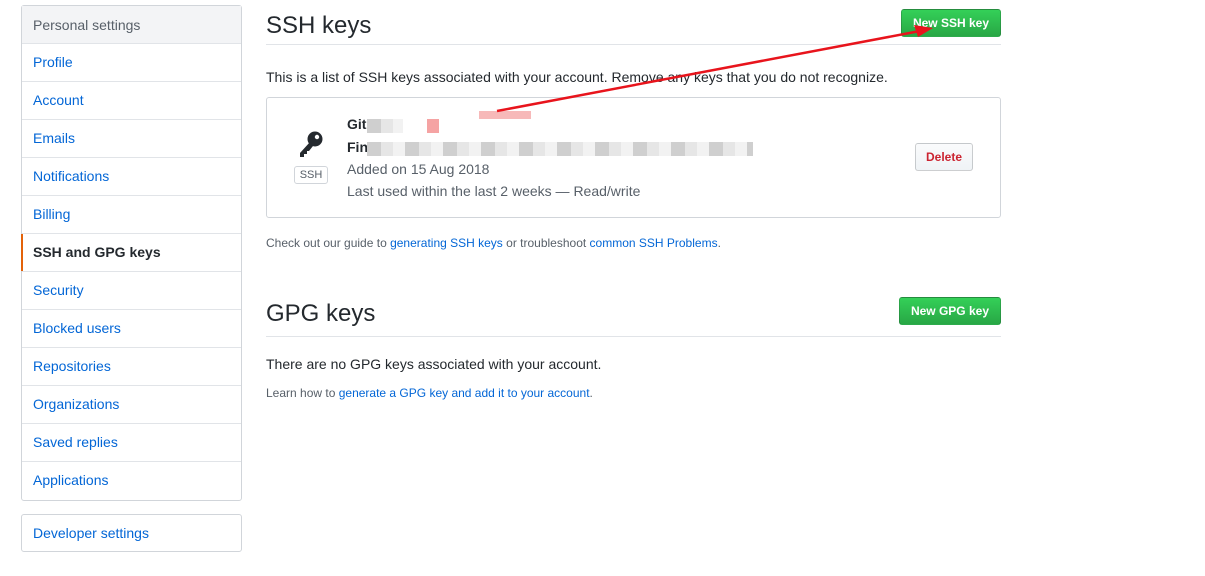 The height and width of the screenshot is (576, 1205). Describe the element at coordinates (633, 316) in the screenshot. I see `gpg-keys-header: GPG keys New GPG key` at that location.